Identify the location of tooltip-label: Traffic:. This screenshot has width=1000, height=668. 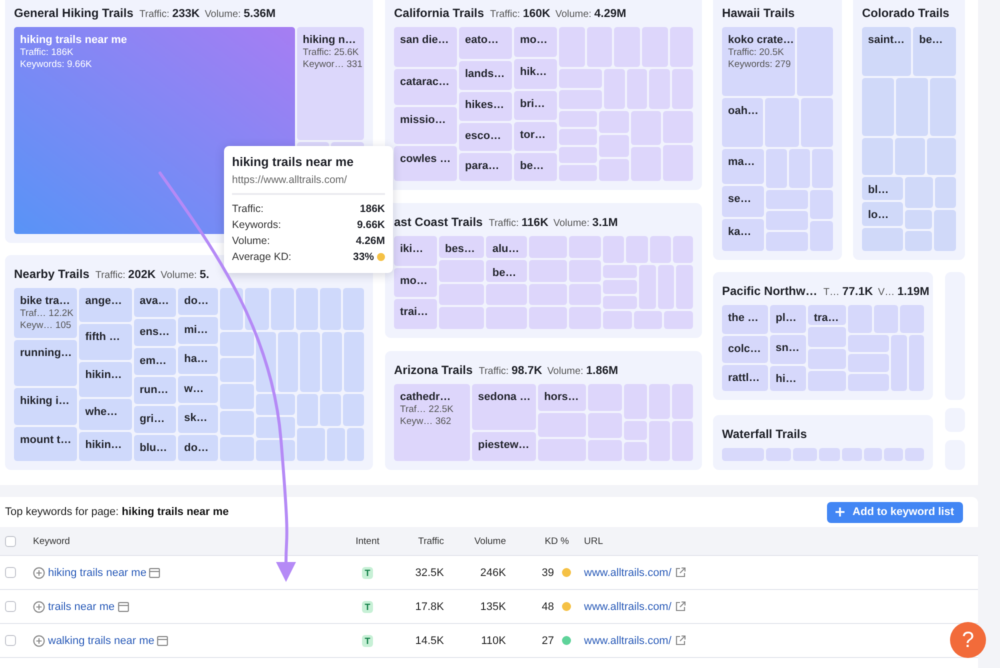
(248, 209).